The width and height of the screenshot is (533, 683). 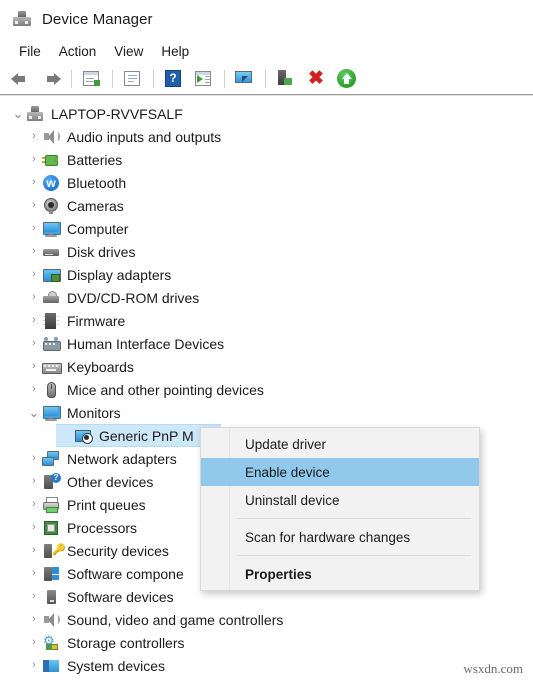 What do you see at coordinates (110, 481) in the screenshot?
I see `tree-item-label: Other devices` at bounding box center [110, 481].